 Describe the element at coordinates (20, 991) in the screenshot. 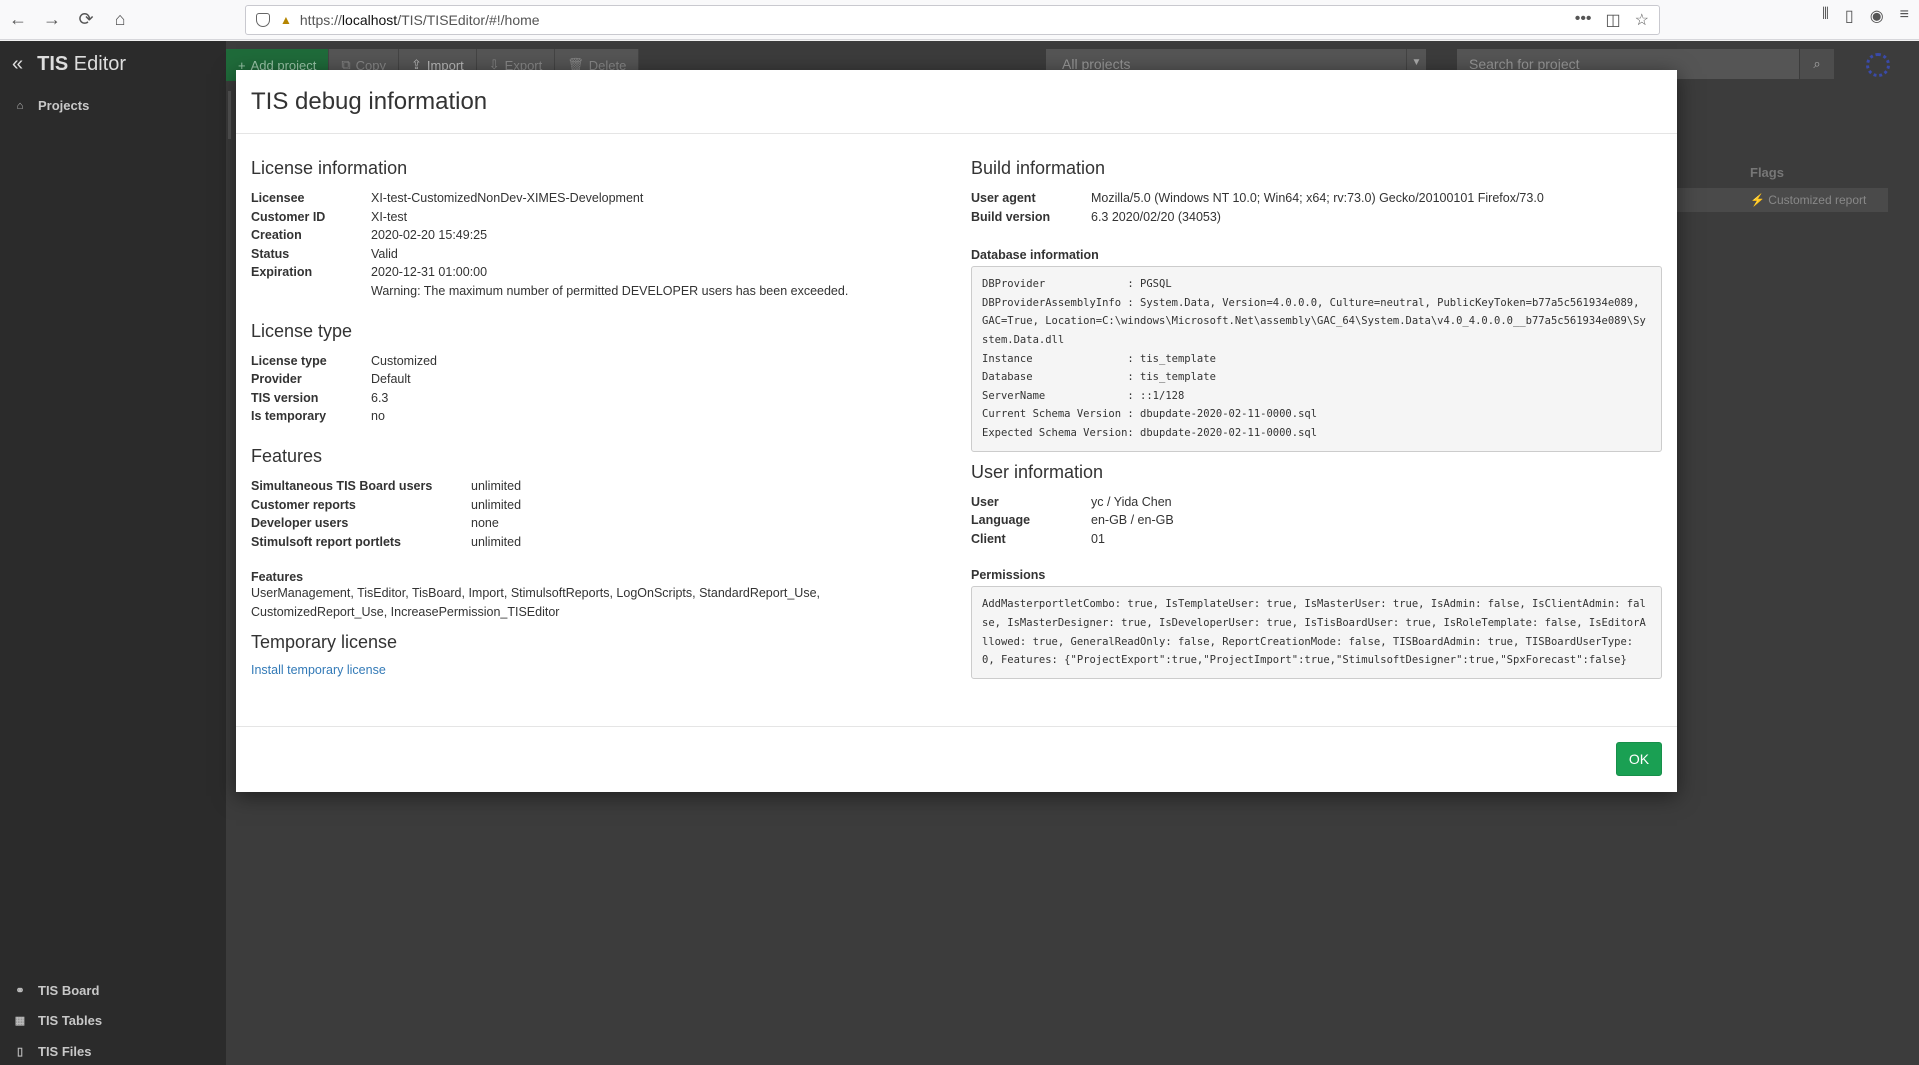

I see `link-icon: ⚭` at that location.